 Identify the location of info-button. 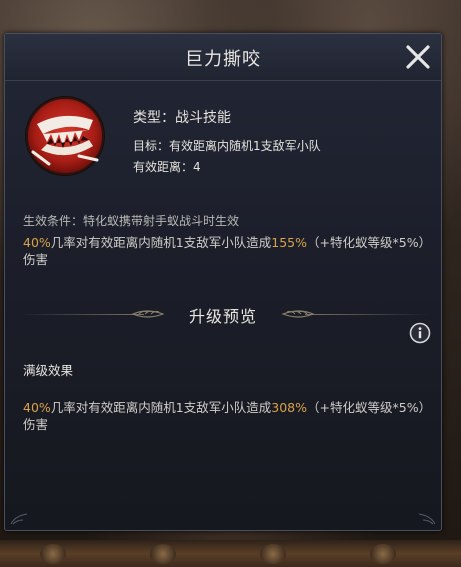
(420, 333).